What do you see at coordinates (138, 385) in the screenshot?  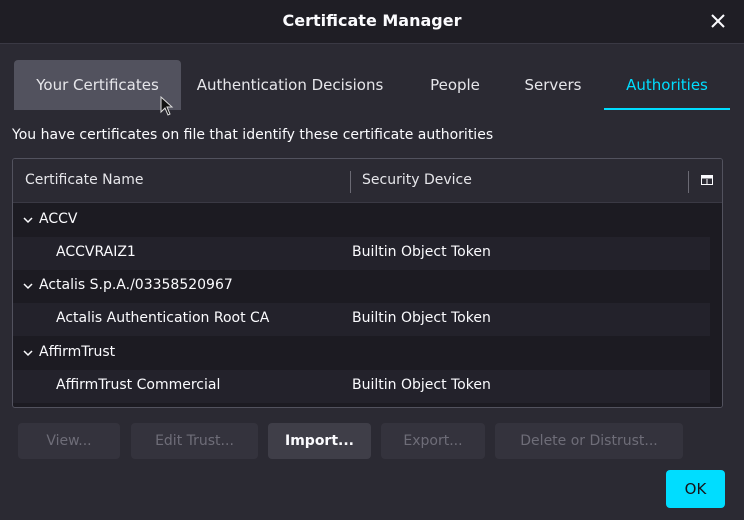 I see `certificate-name: AffirmTrust Commercial` at bounding box center [138, 385].